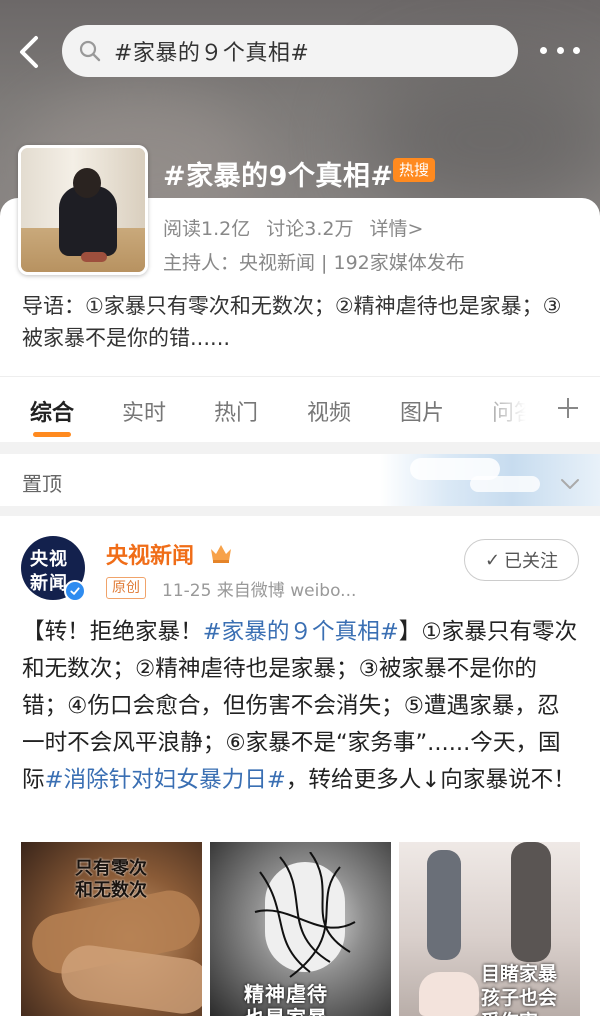  Describe the element at coordinates (305, 915) in the screenshot. I see `image-hair-lines` at that location.